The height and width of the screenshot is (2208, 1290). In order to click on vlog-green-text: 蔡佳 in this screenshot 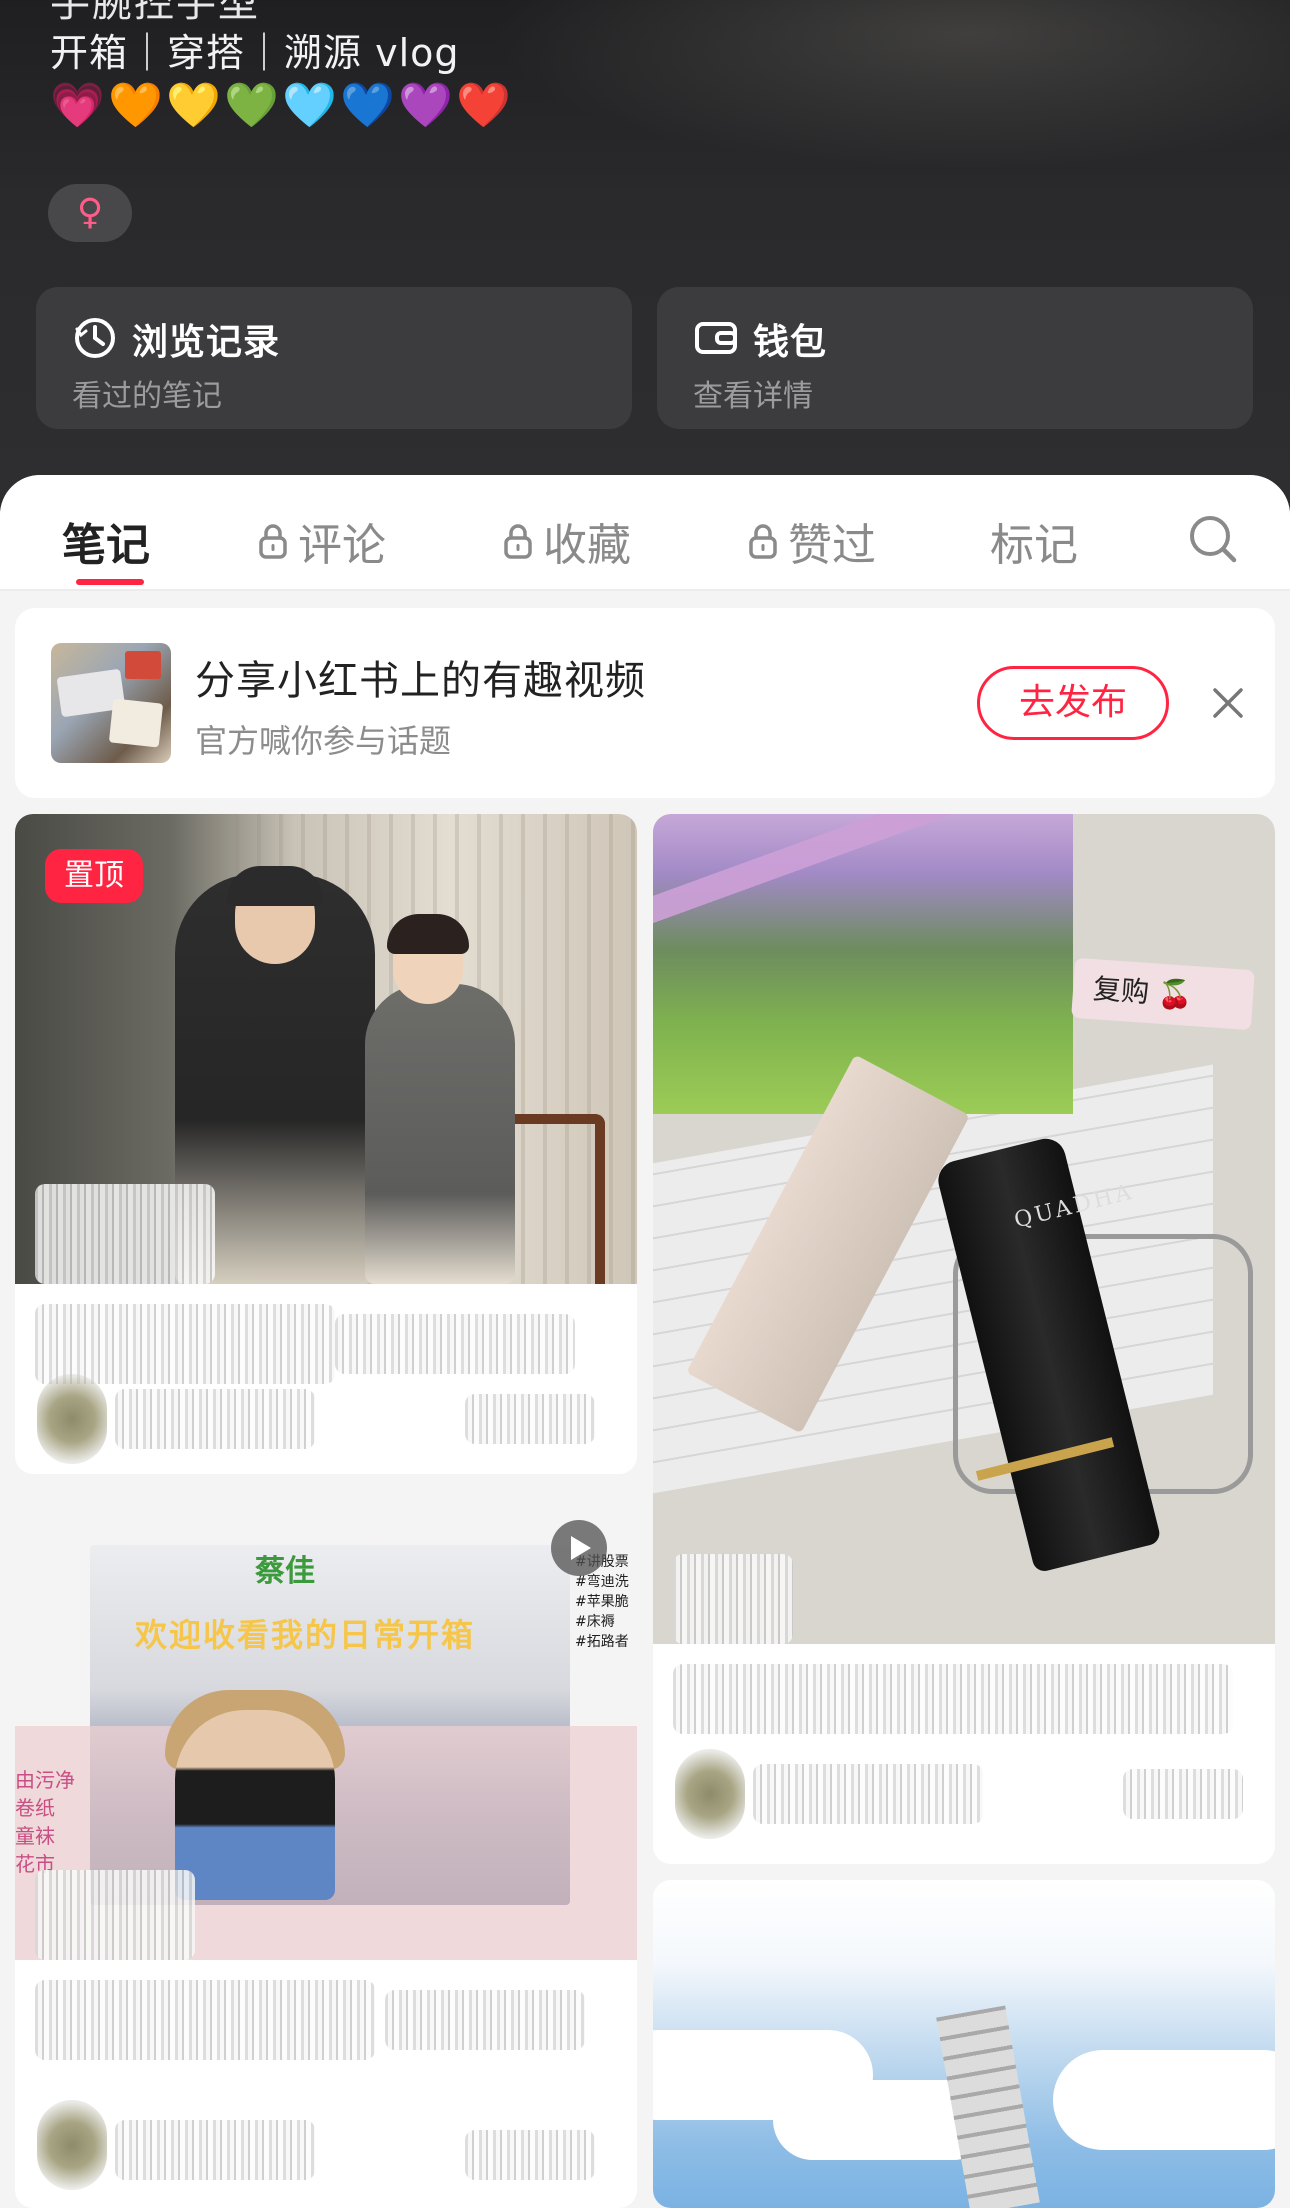, I will do `click(285, 1571)`.